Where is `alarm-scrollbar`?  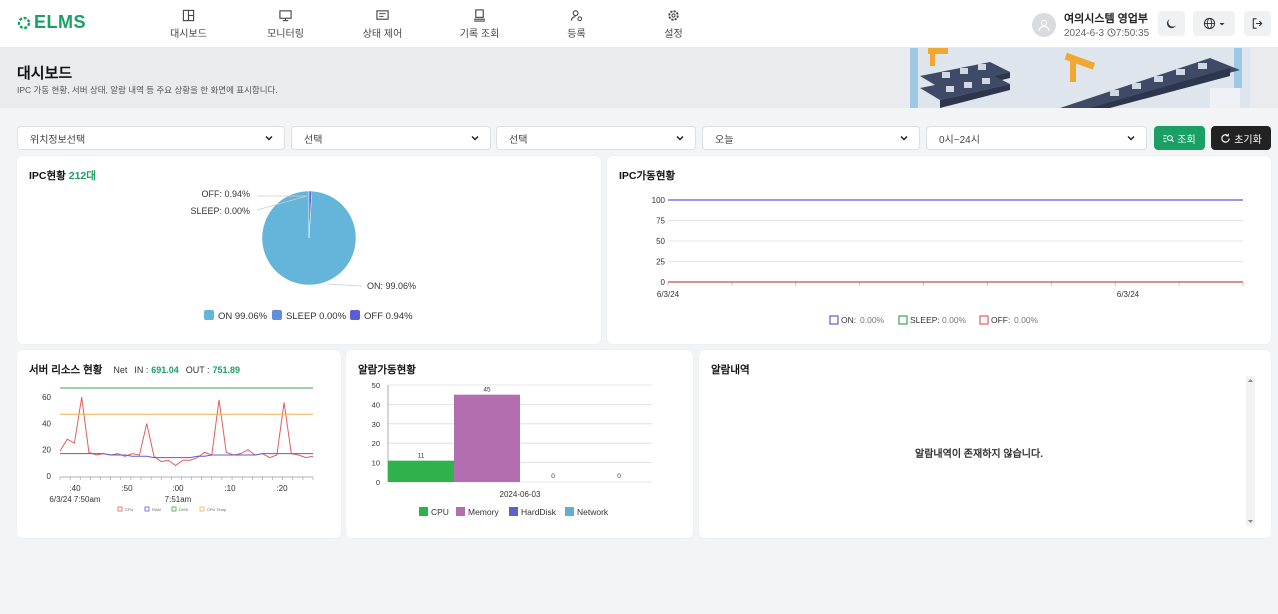
alarm-scrollbar is located at coordinates (1250, 451).